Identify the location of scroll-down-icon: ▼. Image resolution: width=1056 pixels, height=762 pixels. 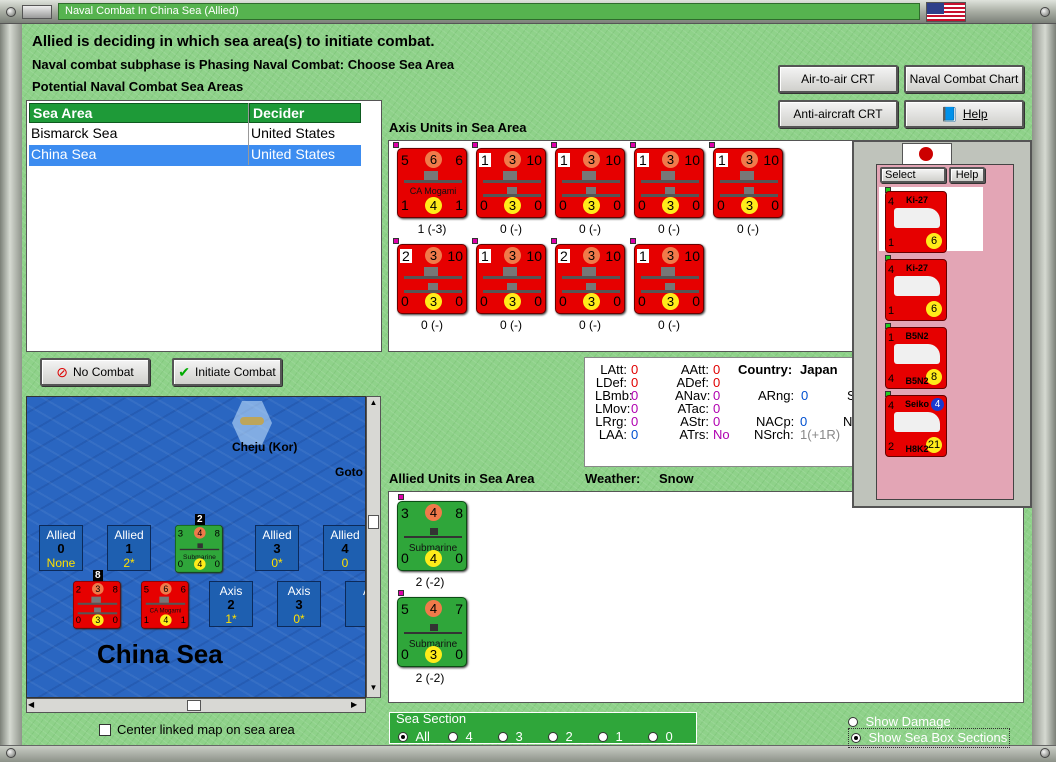
(373, 689).